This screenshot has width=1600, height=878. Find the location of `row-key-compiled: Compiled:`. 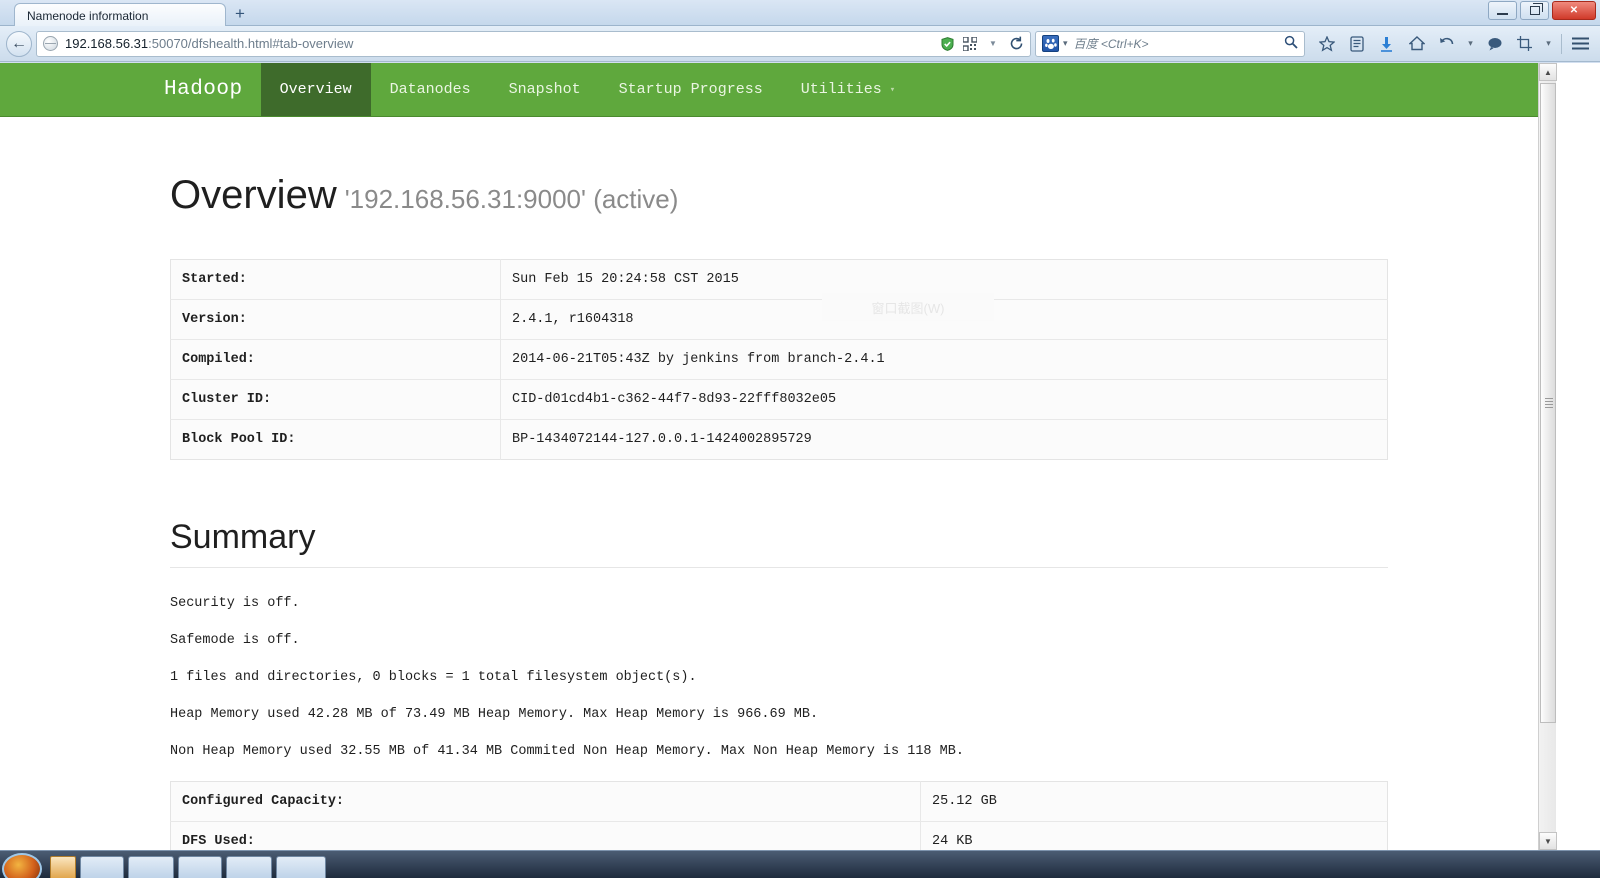

row-key-compiled: Compiled: is located at coordinates (335, 359).